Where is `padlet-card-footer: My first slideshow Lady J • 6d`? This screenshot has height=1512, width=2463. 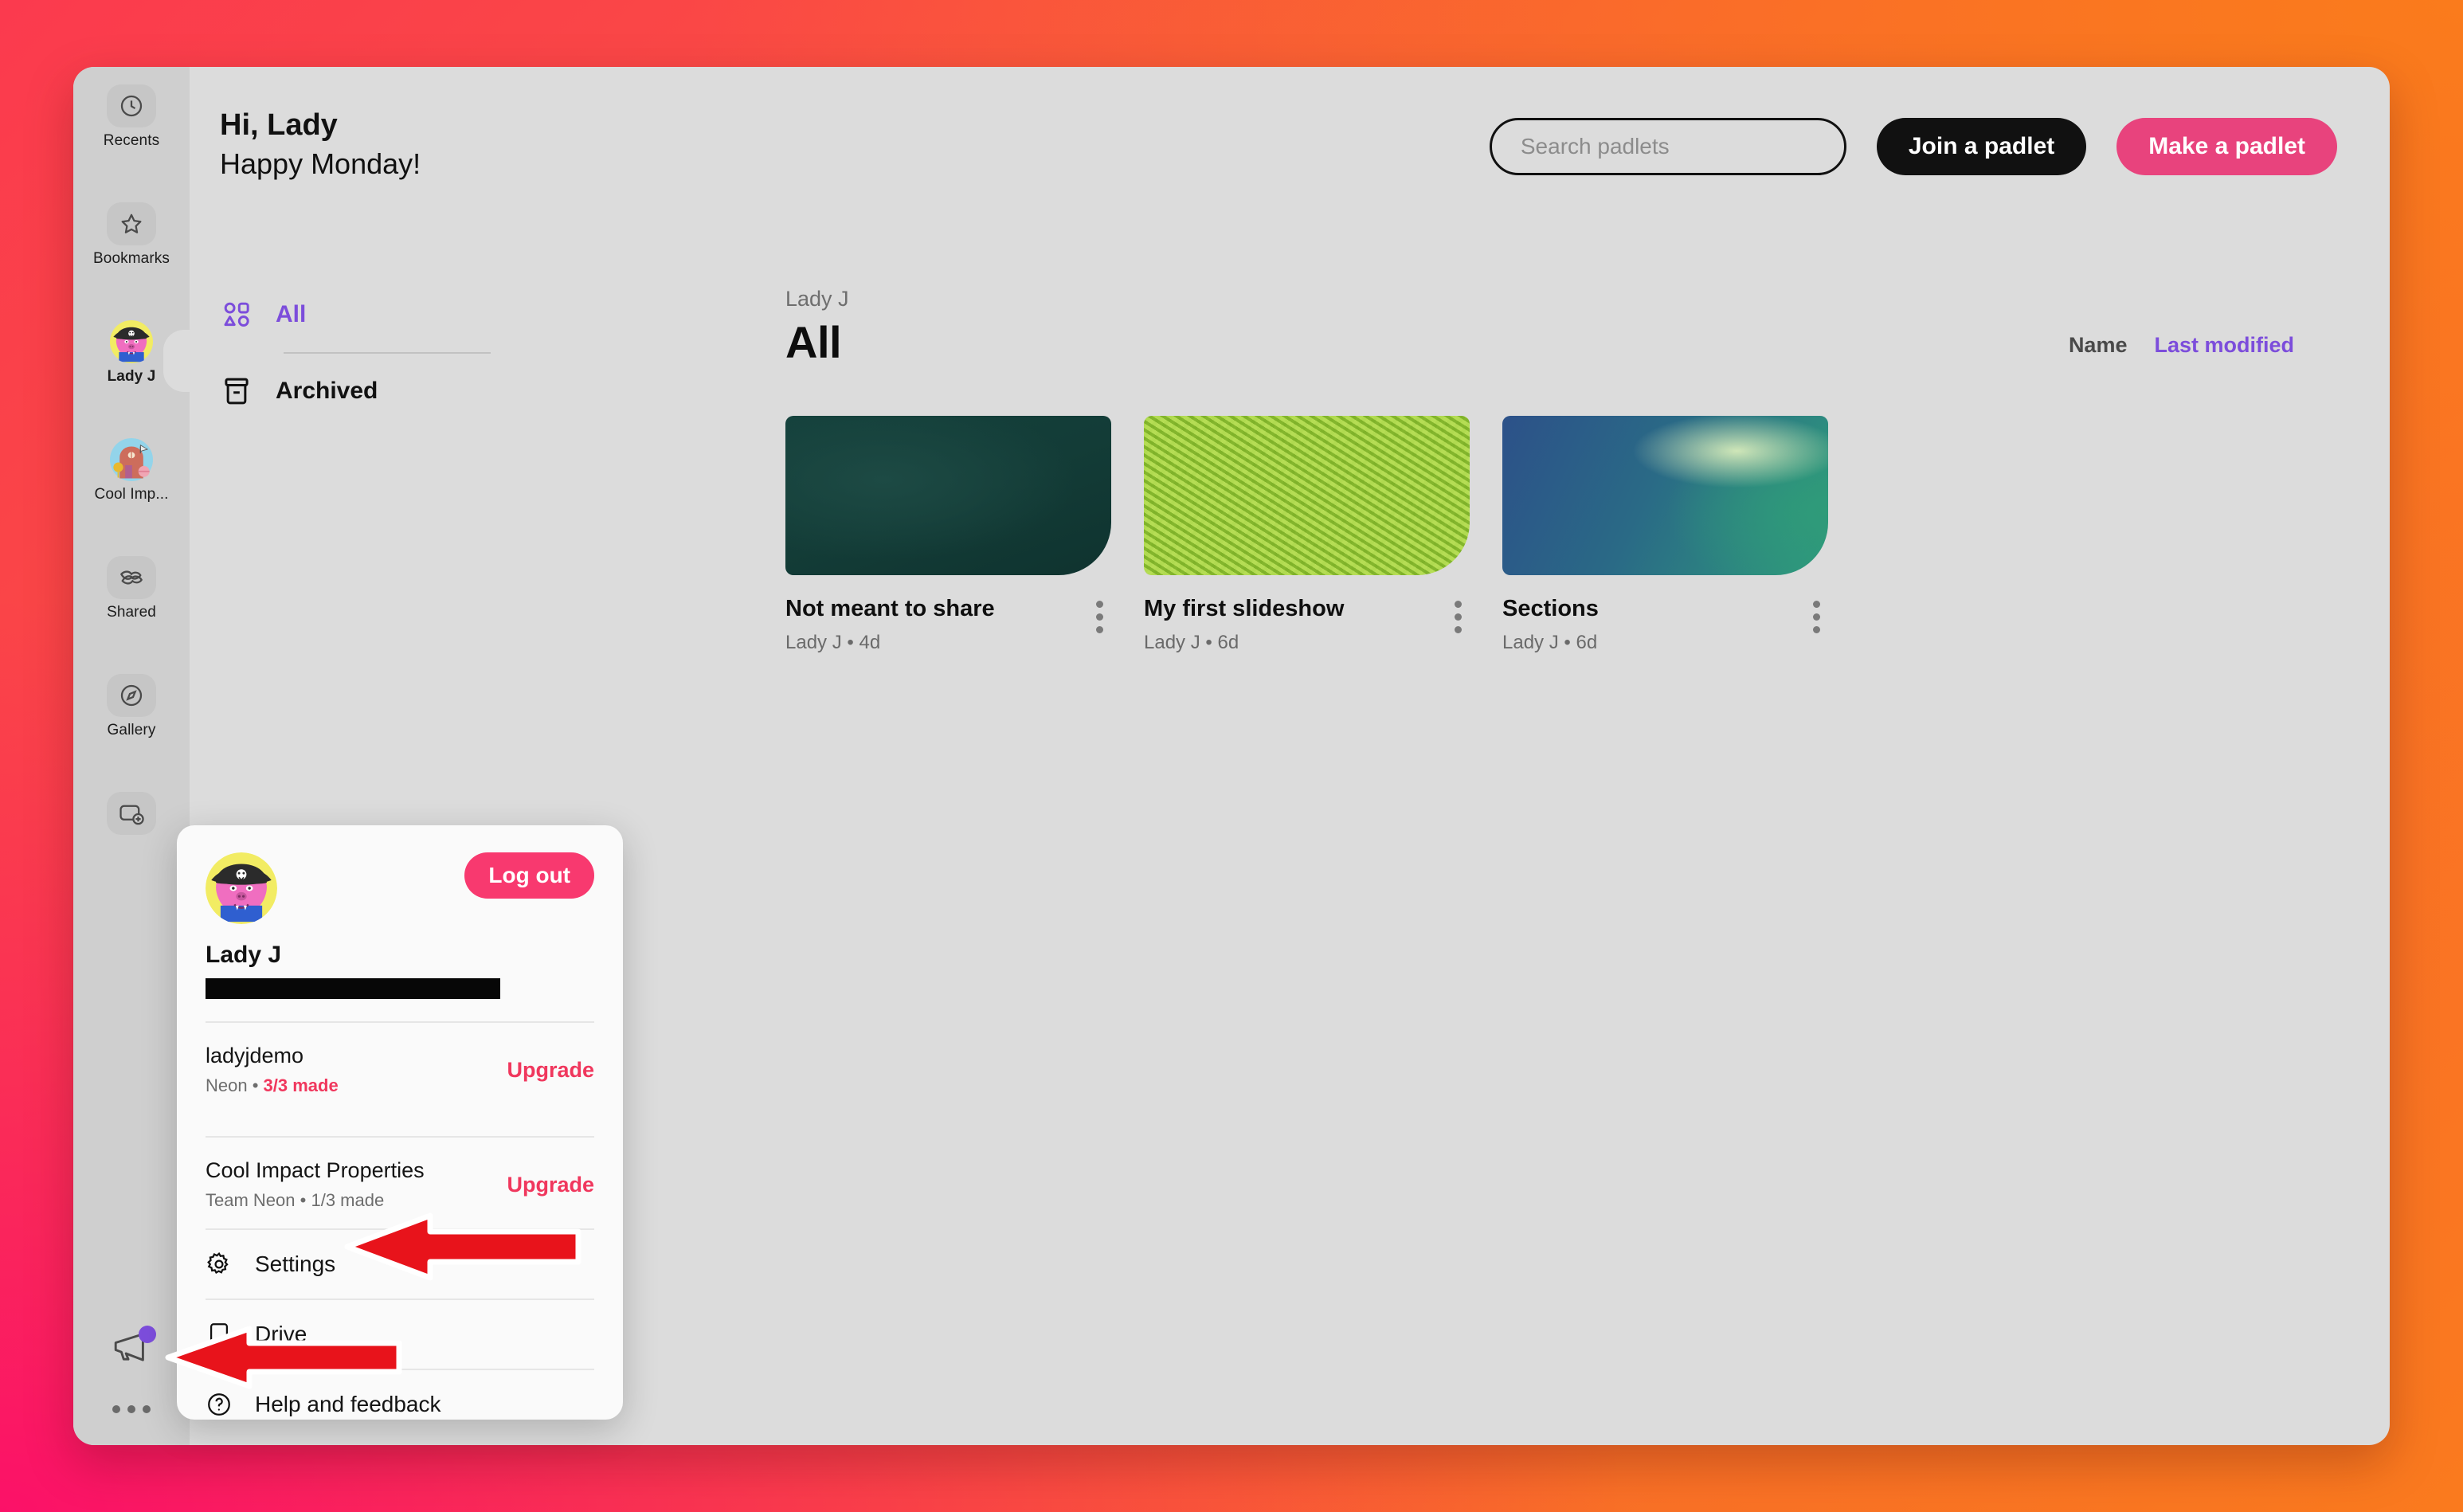
padlet-card-footer: My first slideshow Lady J • 6d is located at coordinates (1307, 625).